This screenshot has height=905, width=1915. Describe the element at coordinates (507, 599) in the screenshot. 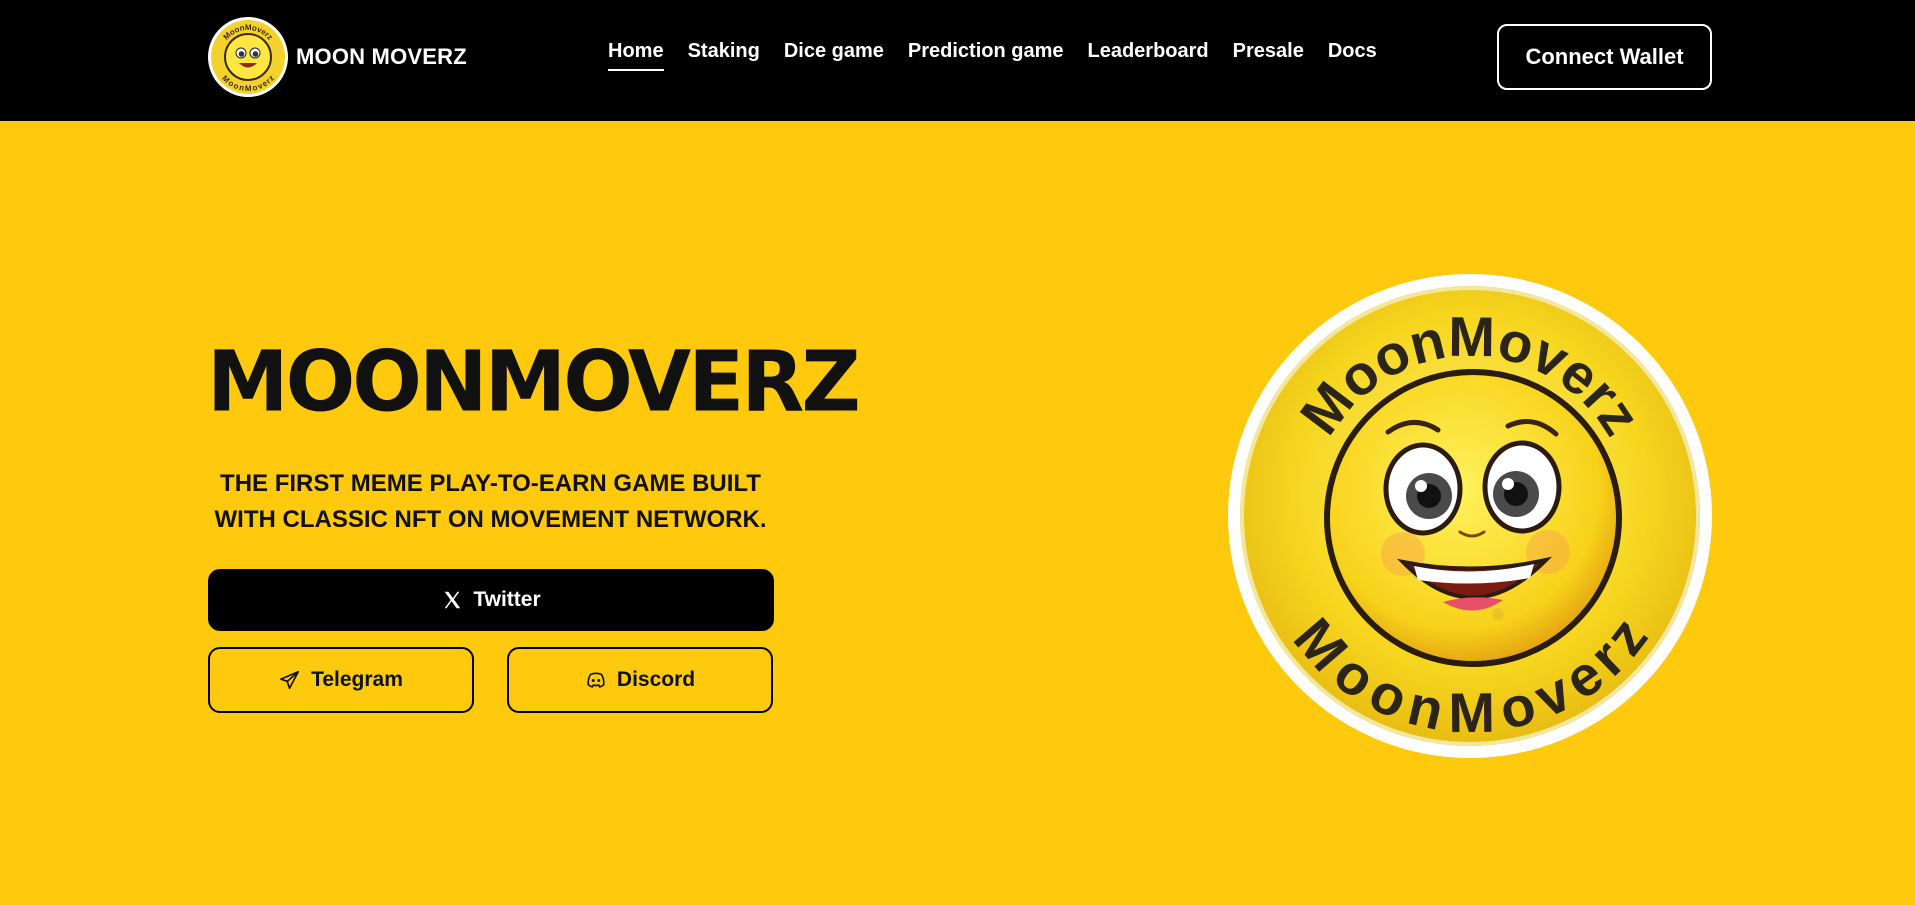

I see `twitter-label: Twitter` at that location.